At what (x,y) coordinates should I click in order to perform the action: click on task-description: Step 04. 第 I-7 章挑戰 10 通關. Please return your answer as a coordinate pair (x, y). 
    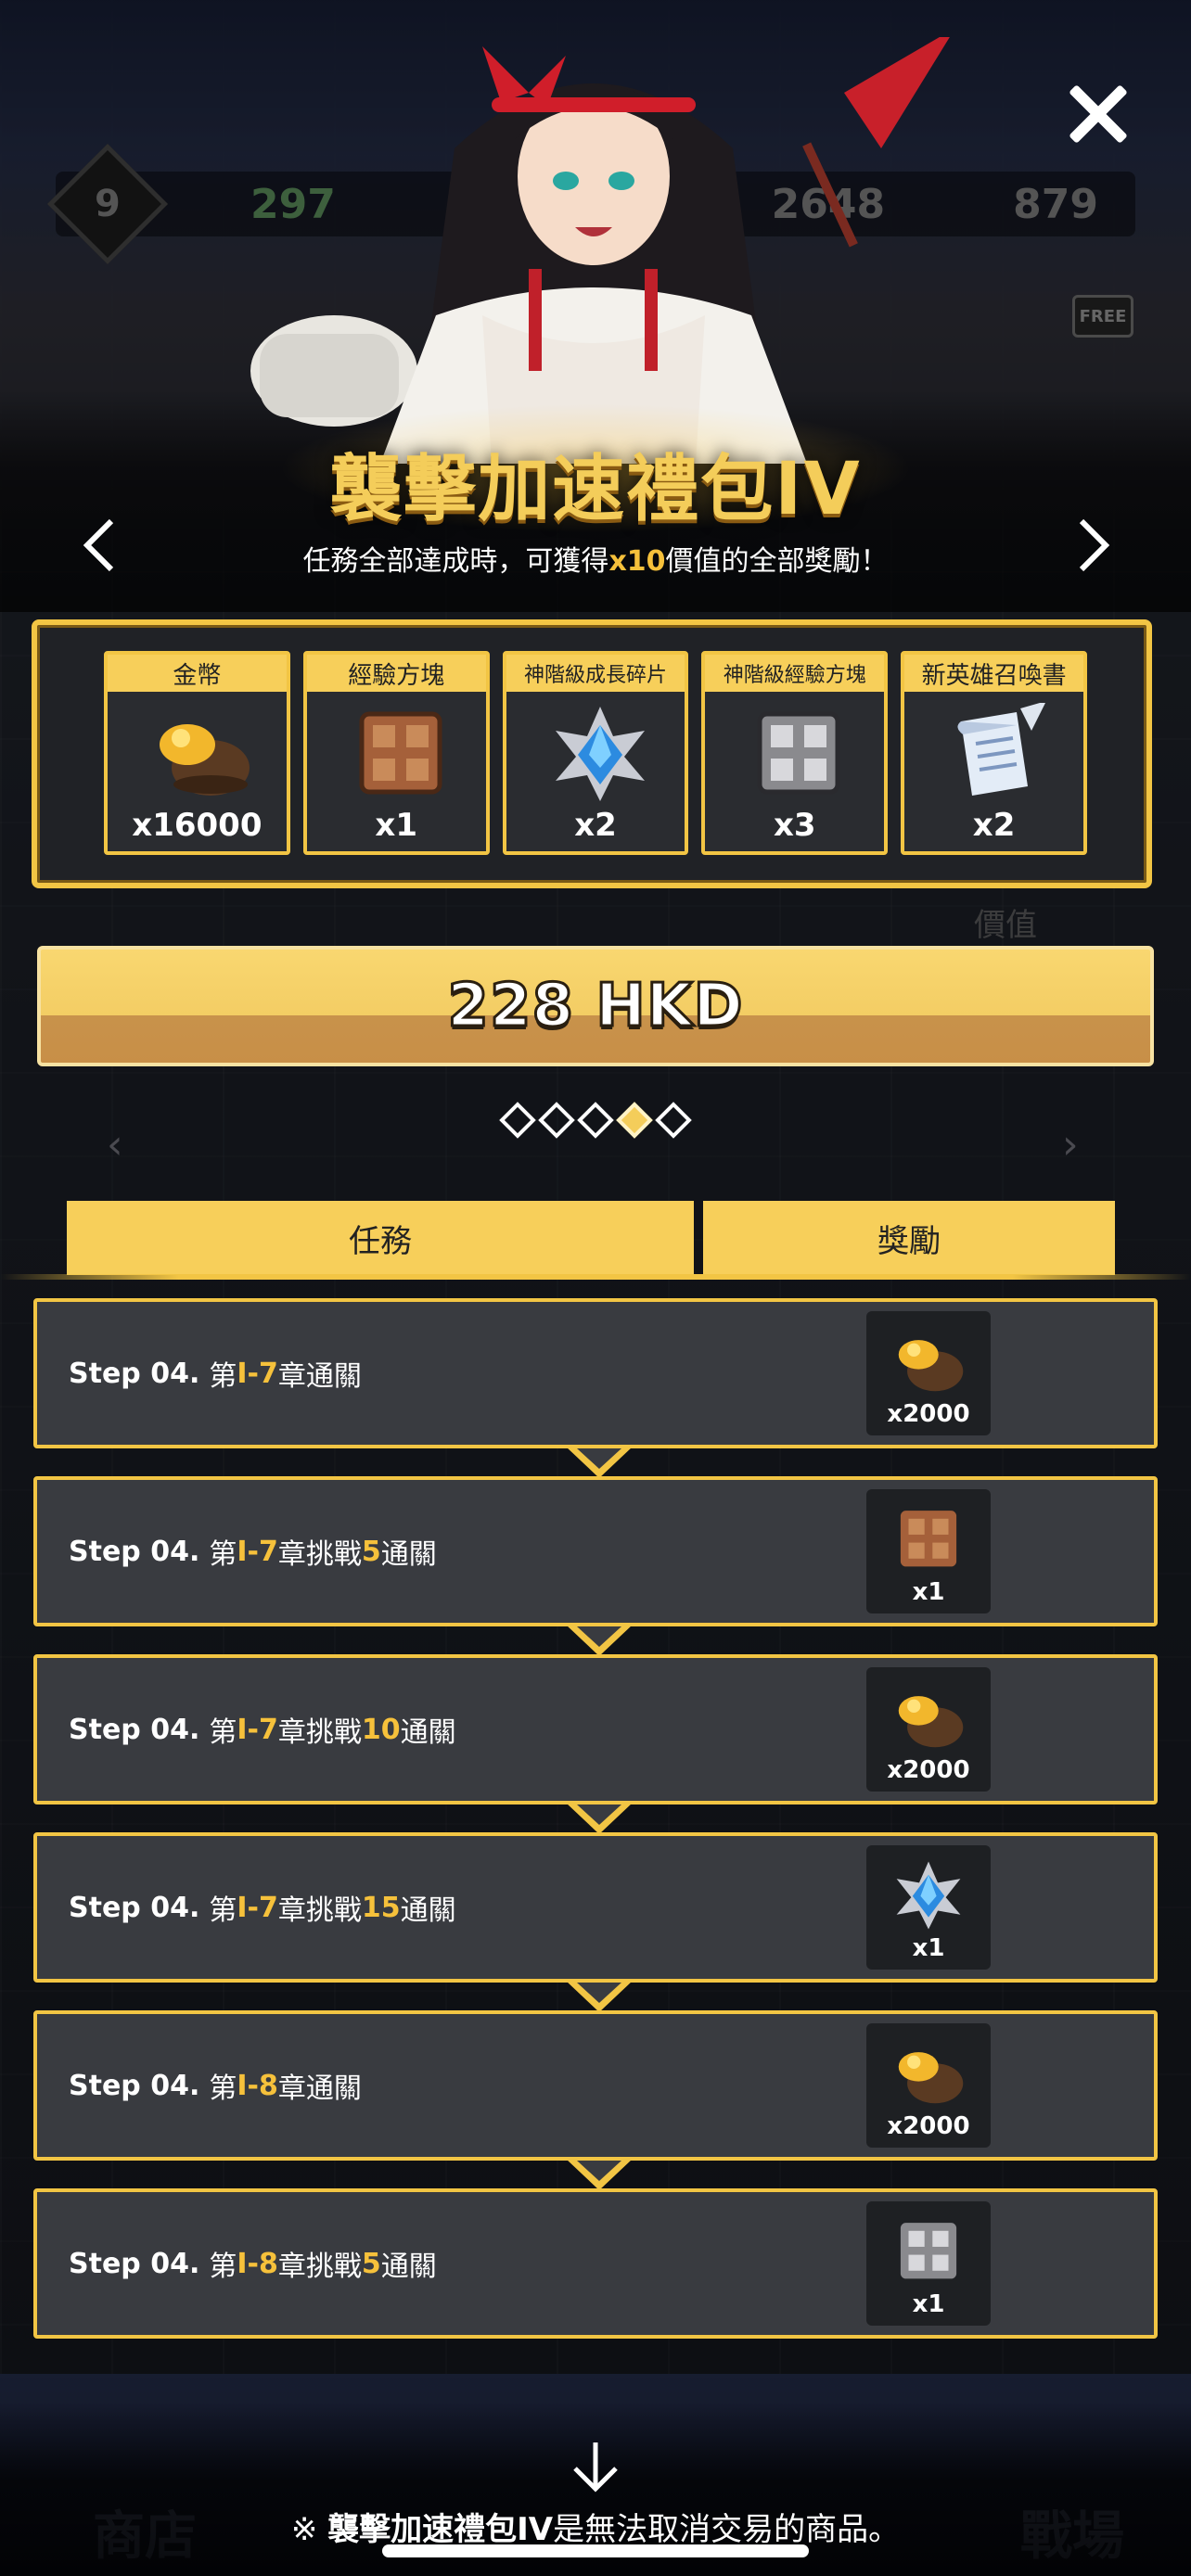
    Looking at the image, I should click on (262, 1729).